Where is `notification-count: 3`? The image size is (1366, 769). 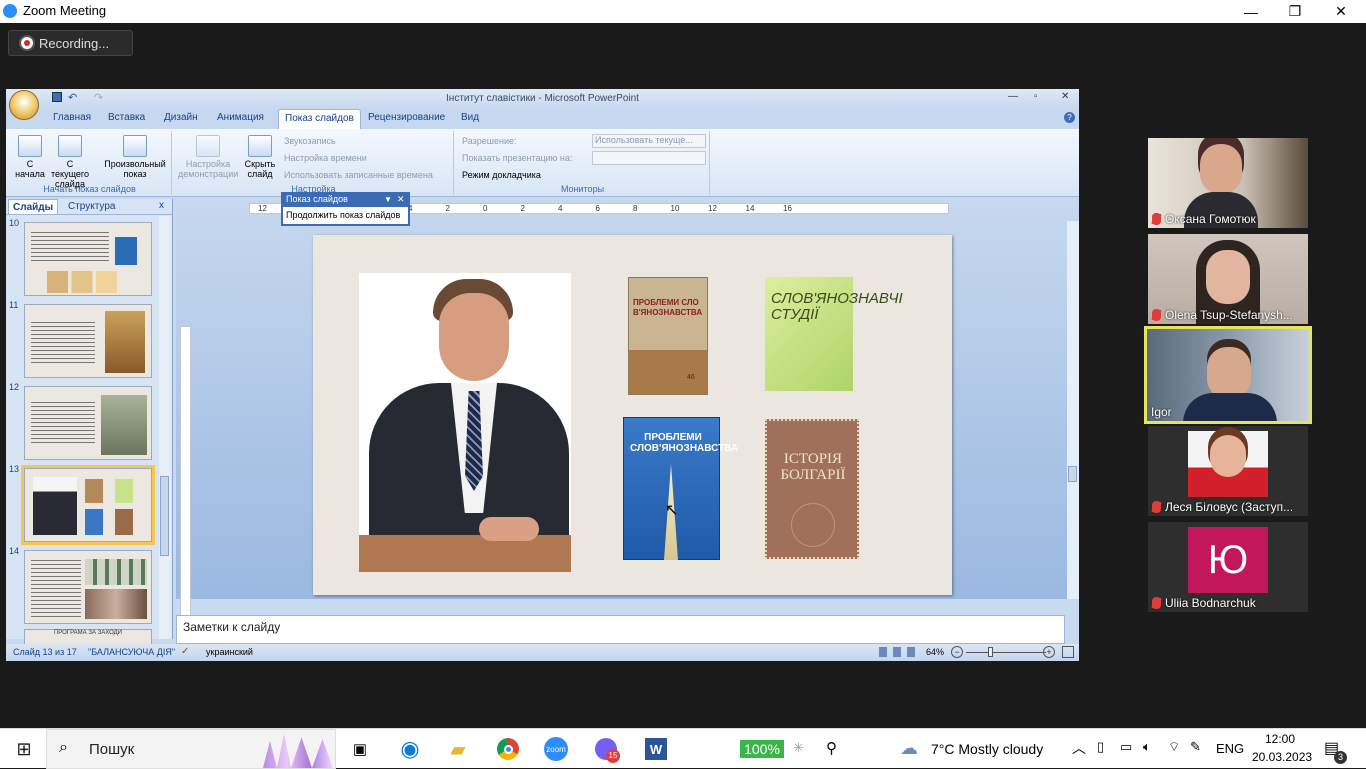 notification-count: 3 is located at coordinates (1340, 757).